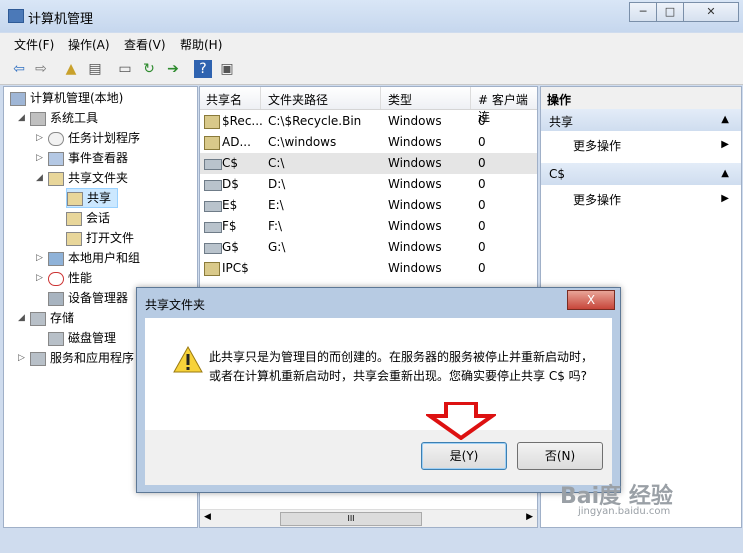 Image resolution: width=743 pixels, height=553 pixels. I want to click on tree-event-viewer: 事件查看器, so click(88, 158).